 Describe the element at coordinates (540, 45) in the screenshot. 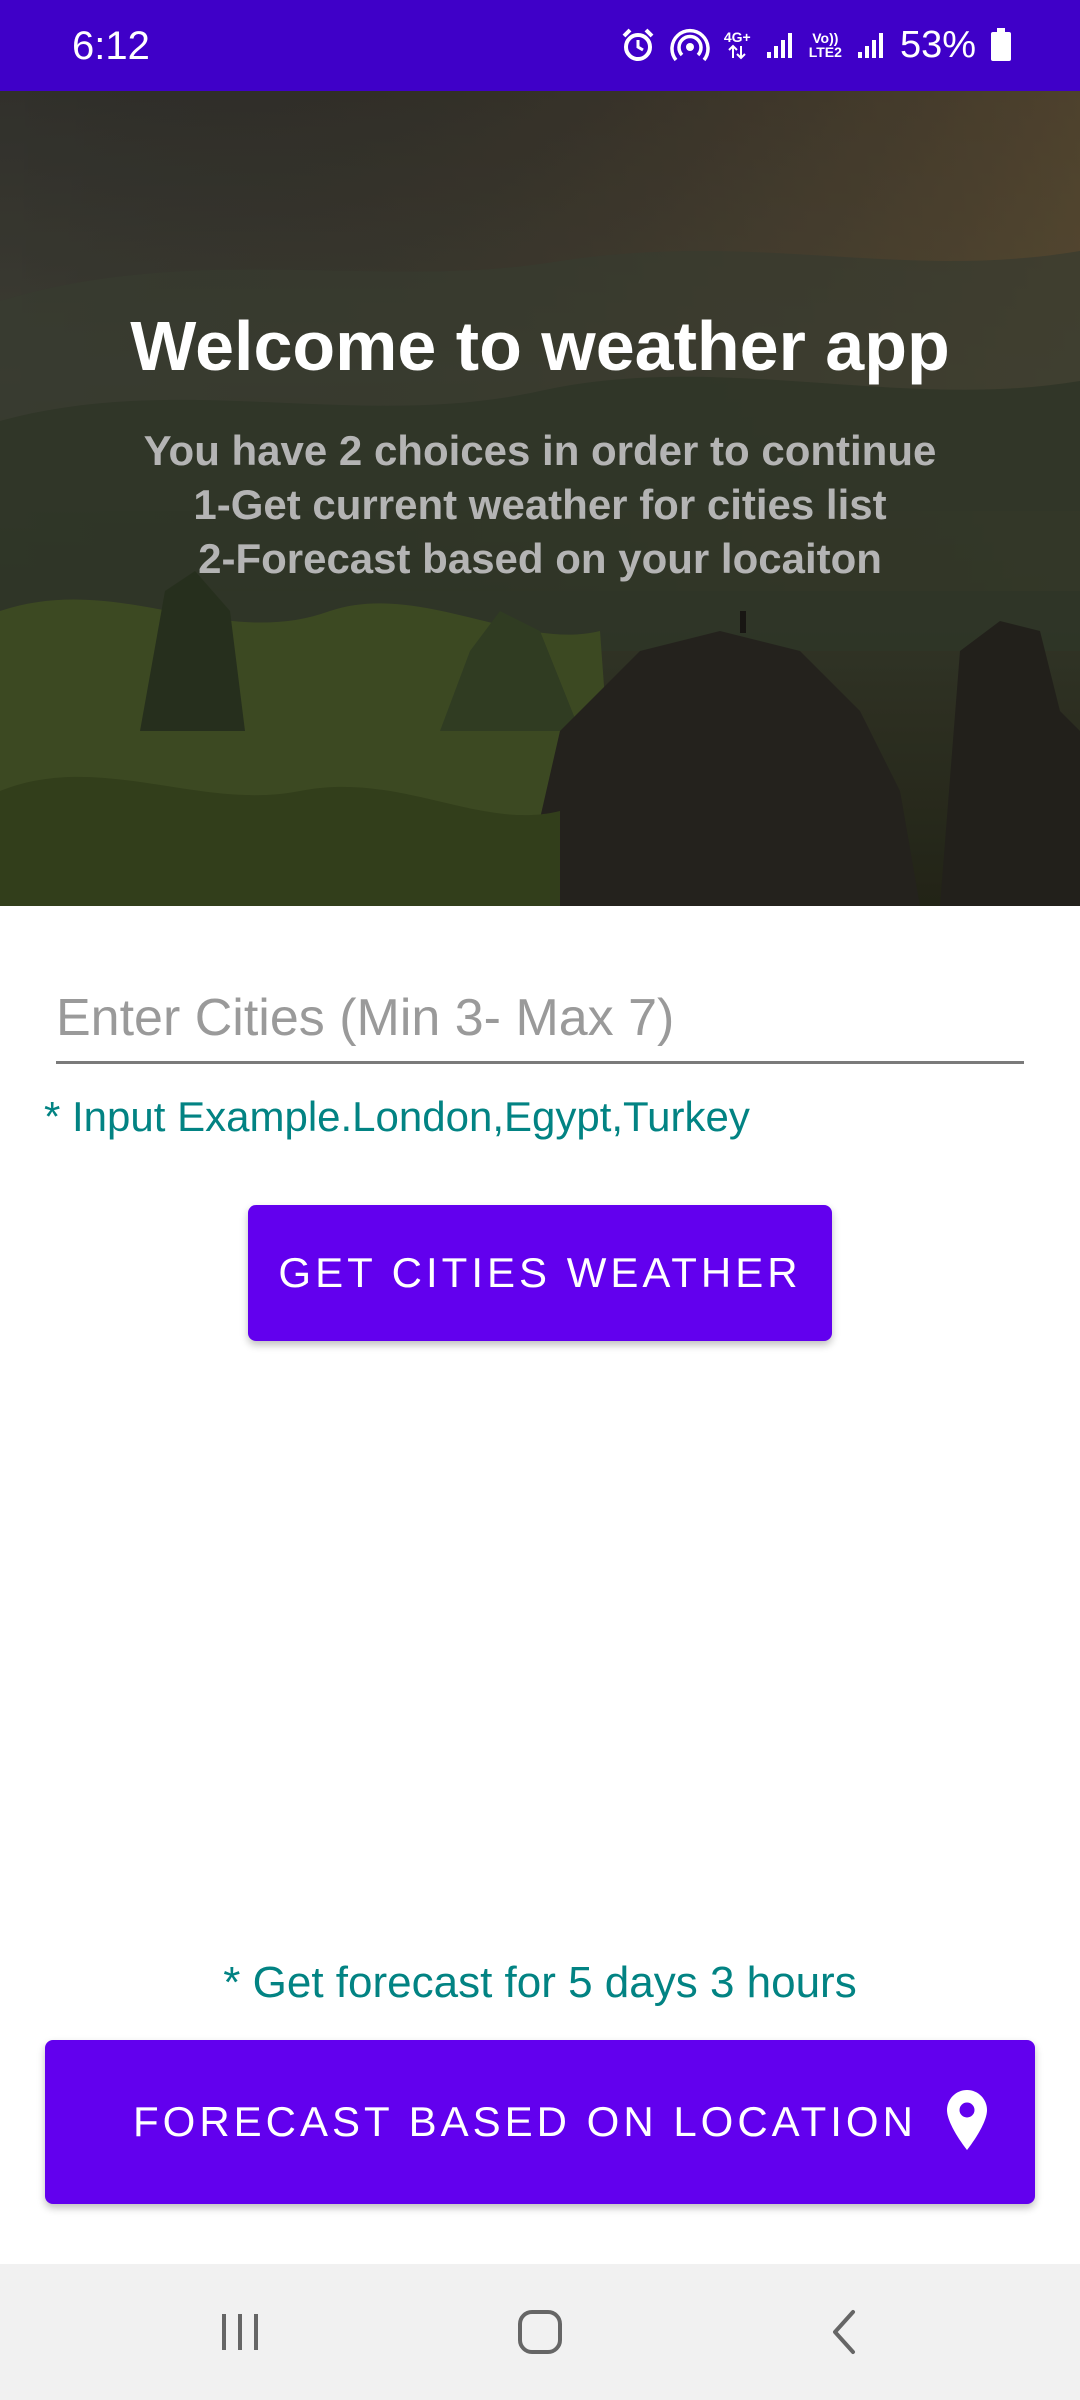

I see `status-bar: 6:12 4G+ Vo)) LTE2 53%` at that location.